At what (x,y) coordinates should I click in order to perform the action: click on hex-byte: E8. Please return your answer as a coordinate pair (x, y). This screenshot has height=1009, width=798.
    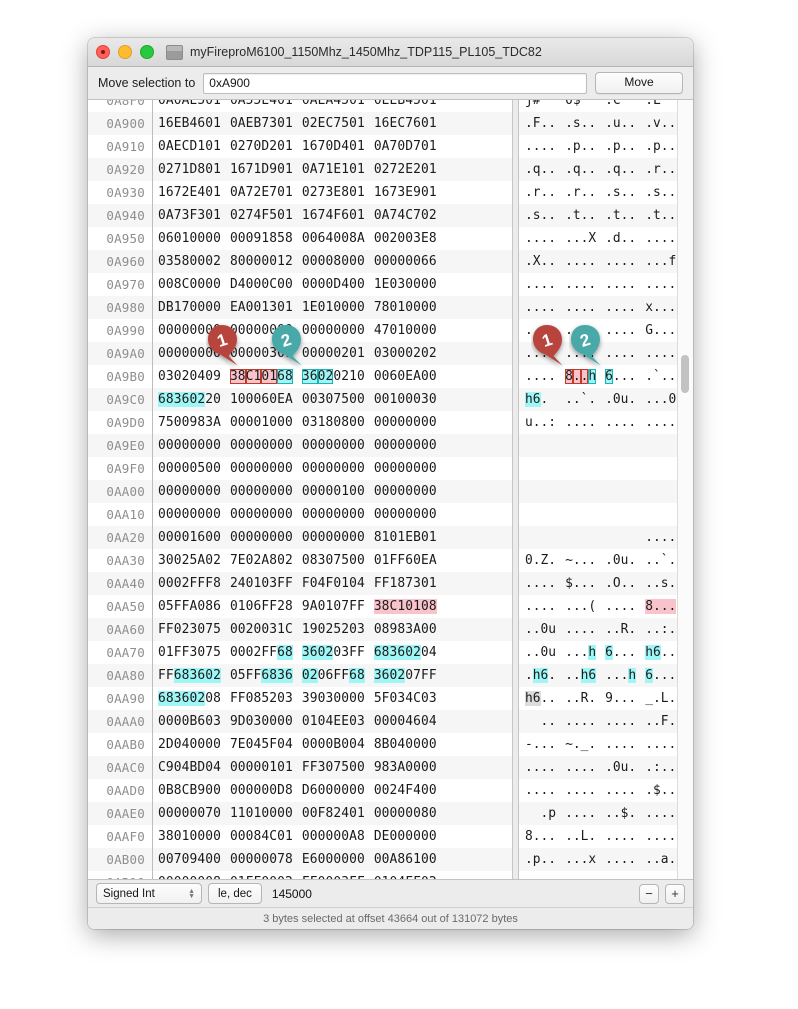
    Looking at the image, I should click on (429, 238).